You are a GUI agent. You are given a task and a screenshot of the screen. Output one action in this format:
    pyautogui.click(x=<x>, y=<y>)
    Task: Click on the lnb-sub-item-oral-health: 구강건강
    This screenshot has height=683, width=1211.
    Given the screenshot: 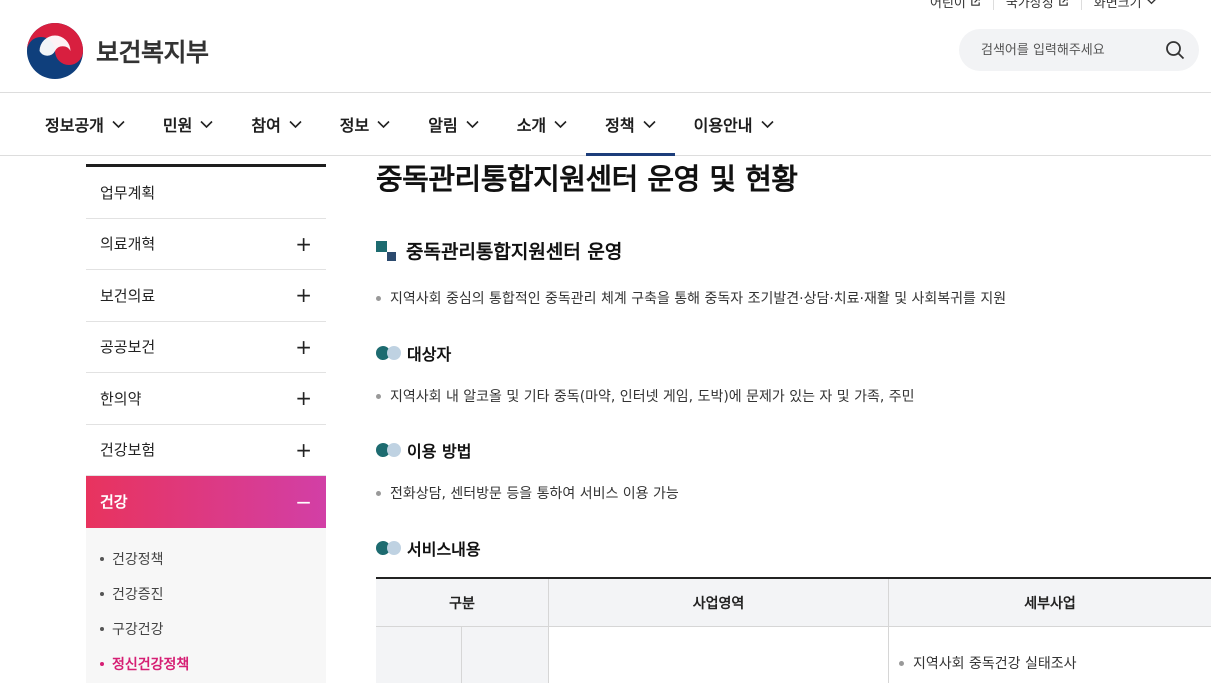 What is the action you would take?
    pyautogui.click(x=206, y=629)
    